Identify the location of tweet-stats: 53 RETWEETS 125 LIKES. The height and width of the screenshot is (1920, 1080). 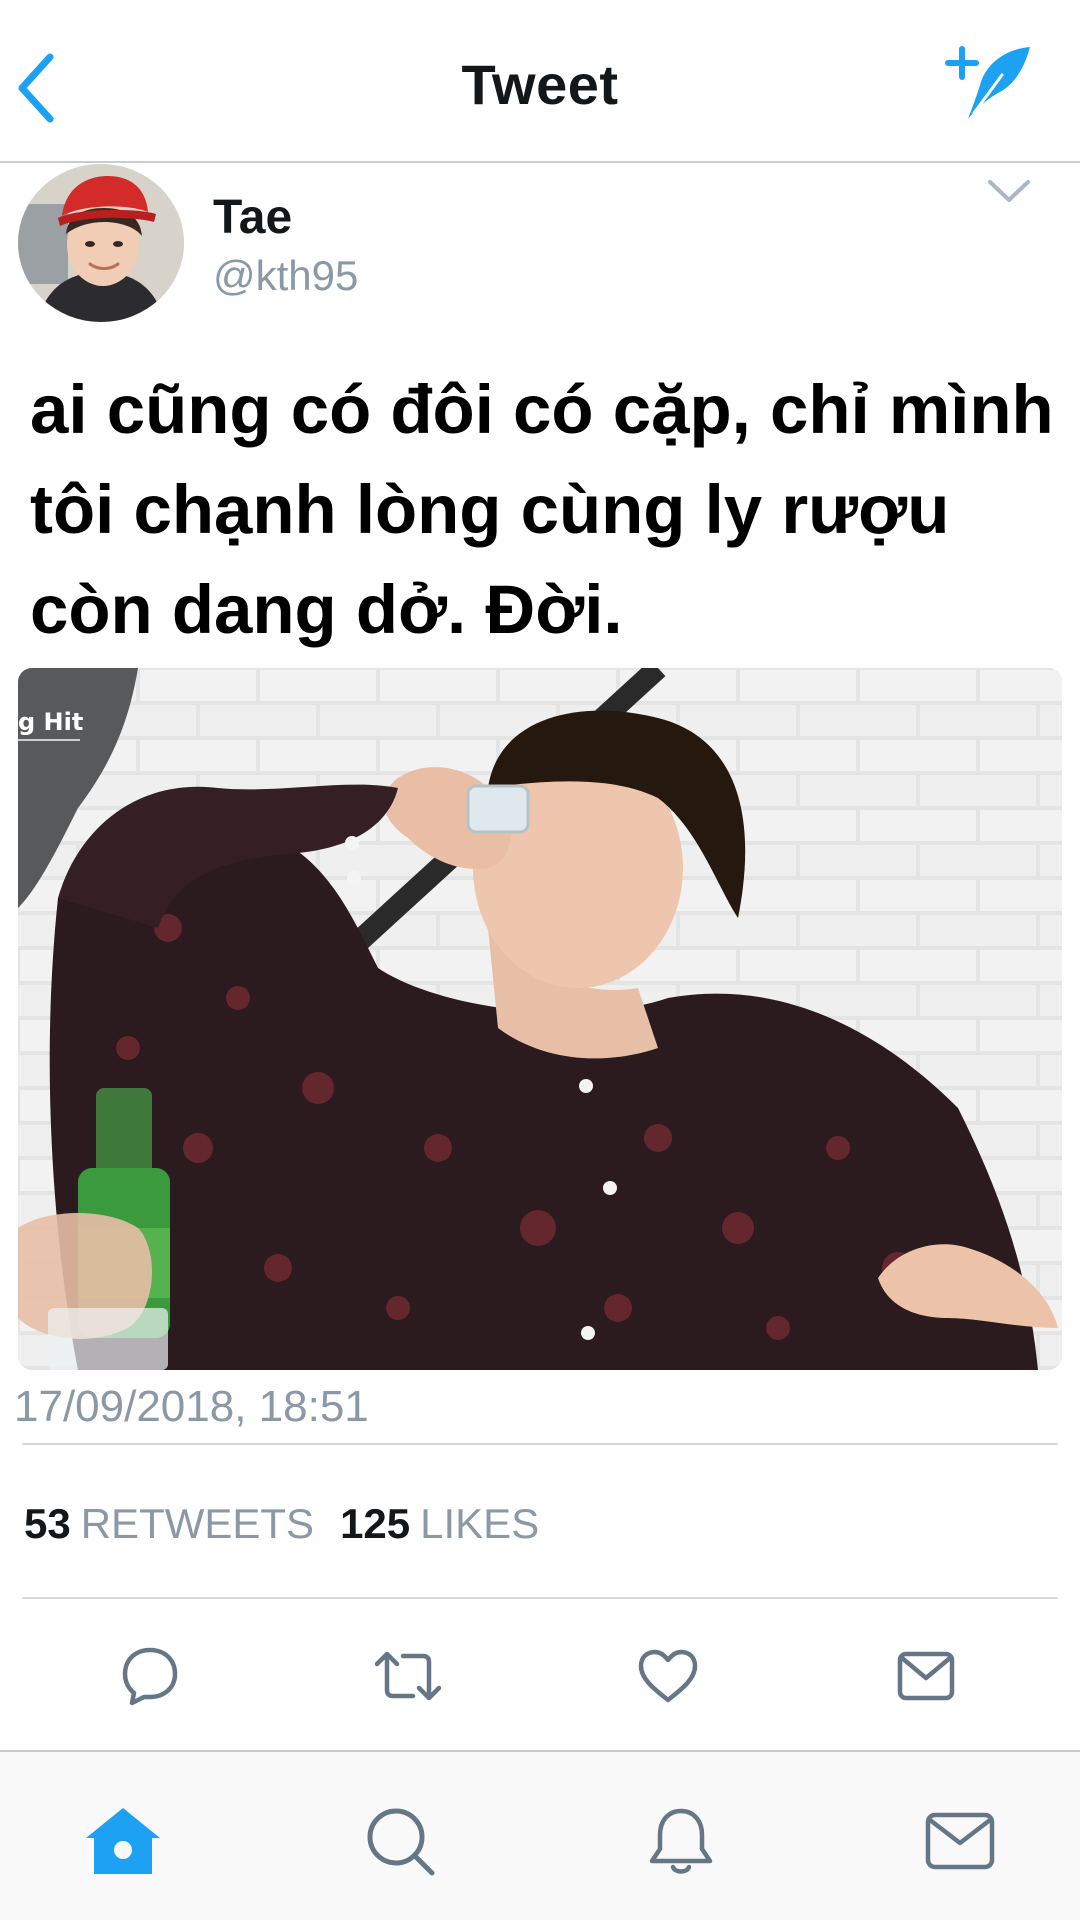
(294, 1524).